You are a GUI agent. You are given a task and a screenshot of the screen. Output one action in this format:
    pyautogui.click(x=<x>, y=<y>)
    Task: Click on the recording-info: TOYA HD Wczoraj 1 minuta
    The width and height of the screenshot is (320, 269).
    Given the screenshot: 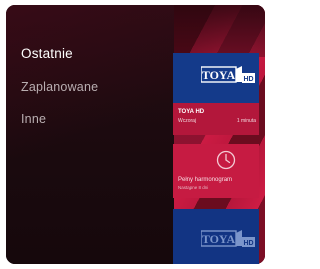 What is the action you would take?
    pyautogui.click(x=216, y=119)
    